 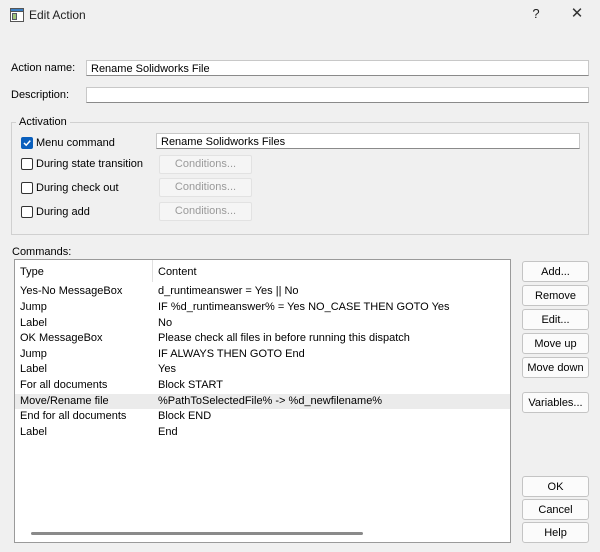 I want to click on move-up-button: Move up, so click(x=555, y=343).